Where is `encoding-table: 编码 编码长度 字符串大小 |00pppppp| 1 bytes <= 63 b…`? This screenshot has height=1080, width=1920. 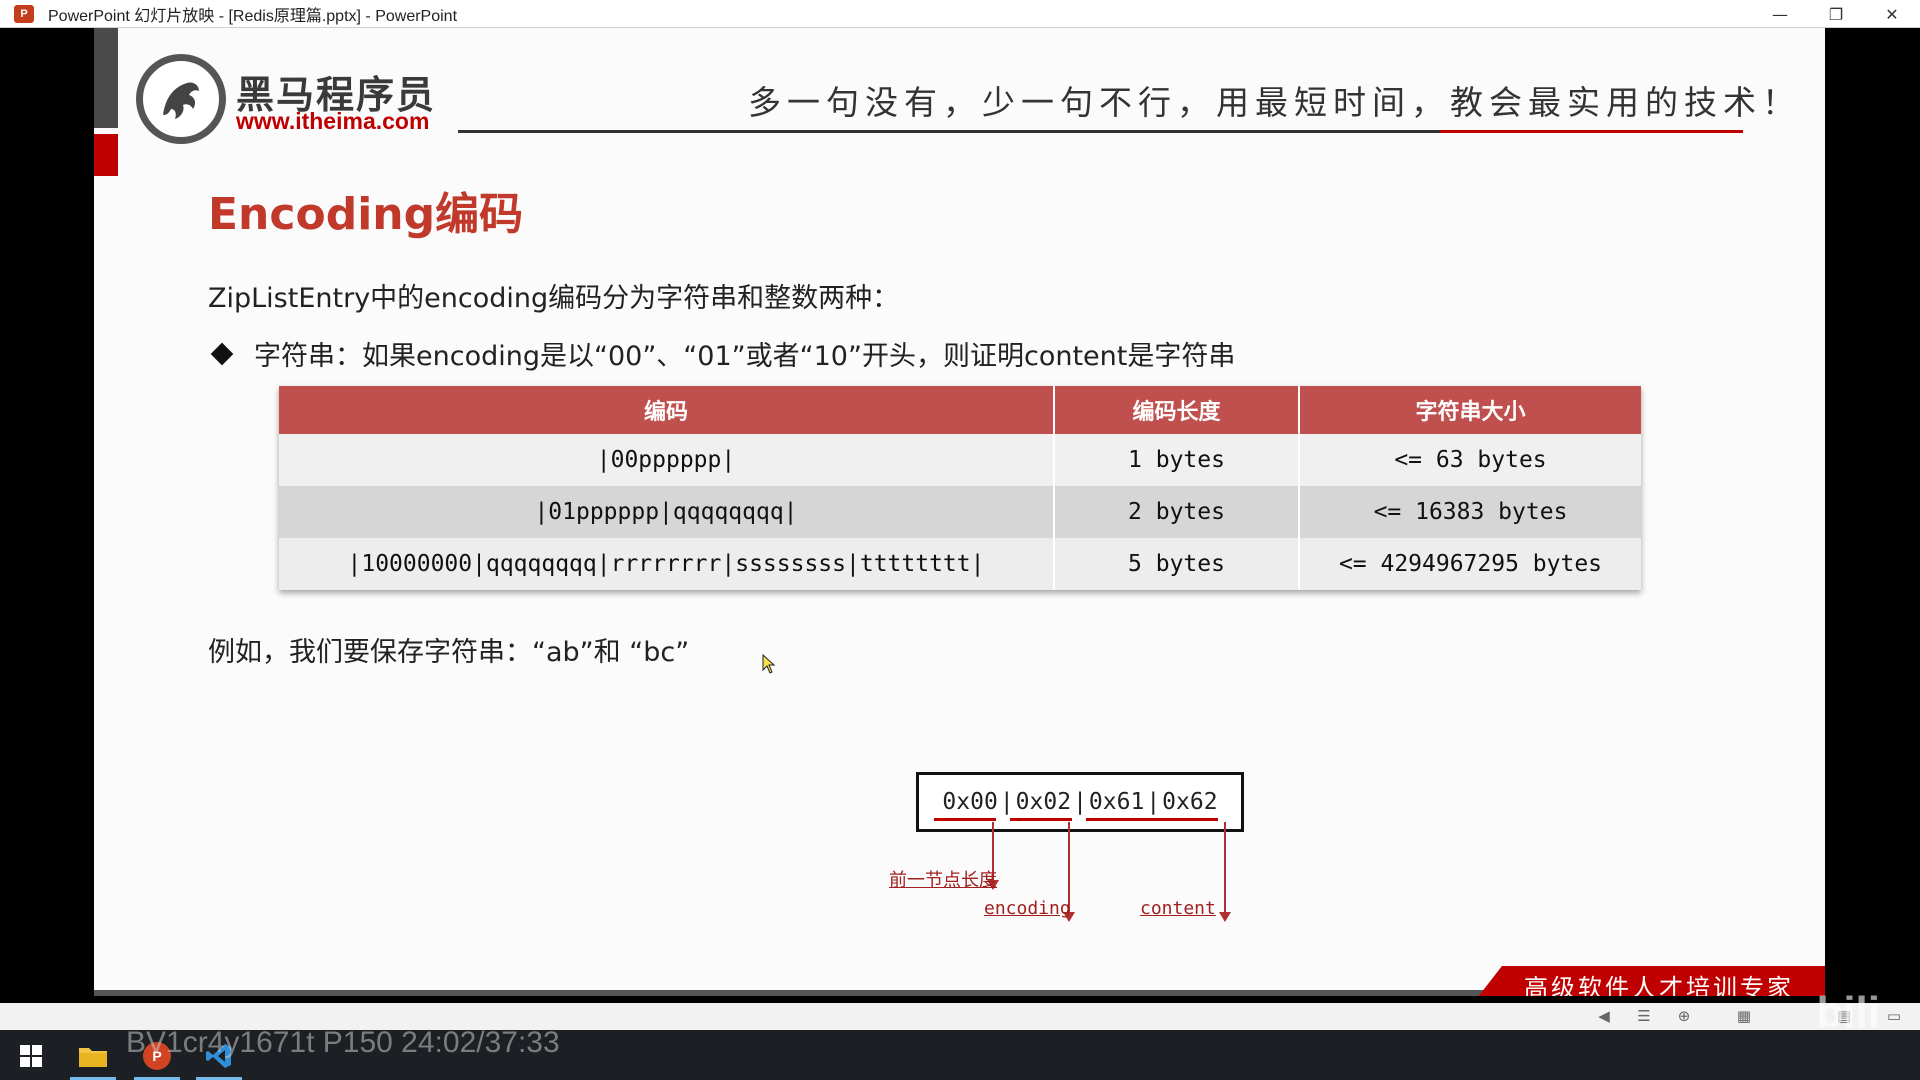 encoding-table: 编码 编码长度 字符串大小 |00pppppp| 1 bytes <= 63 b… is located at coordinates (960, 488).